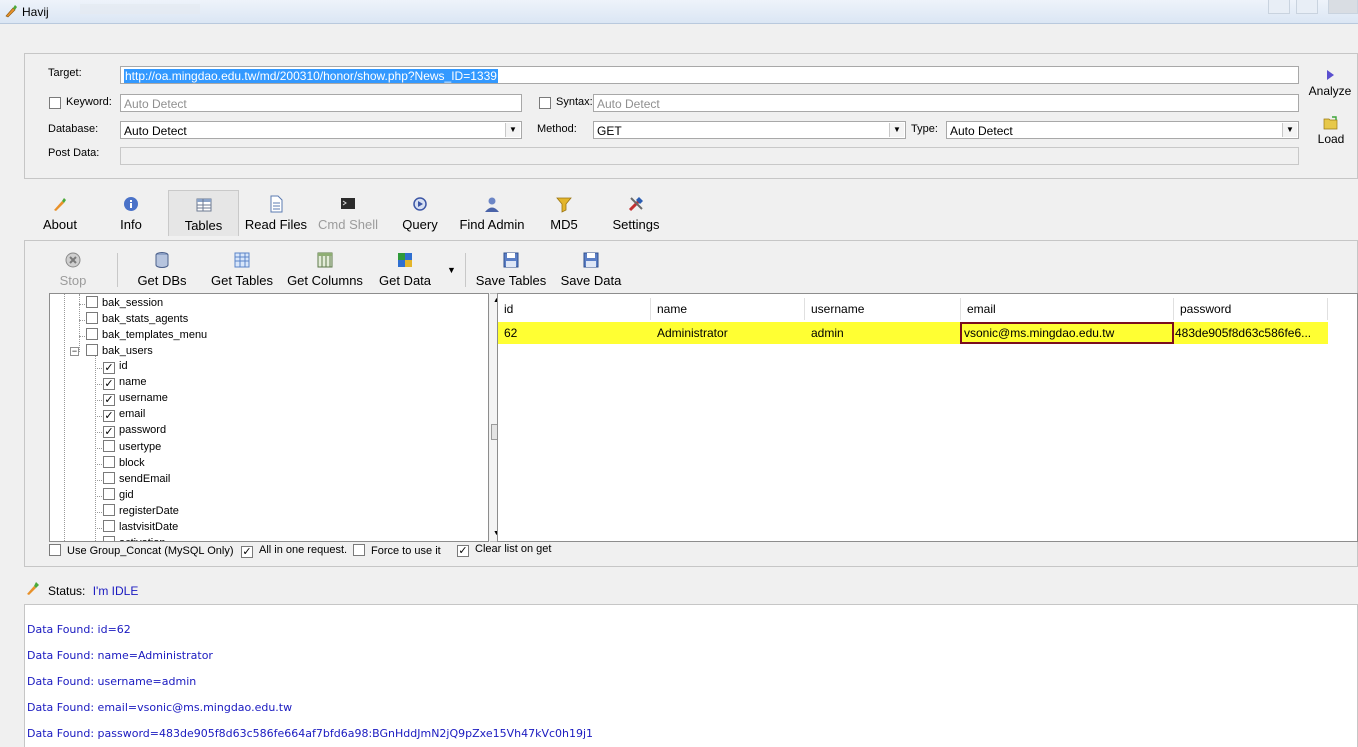 This screenshot has width=1358, height=747. Describe the element at coordinates (709, 156) in the screenshot. I see `post-data-input` at that location.